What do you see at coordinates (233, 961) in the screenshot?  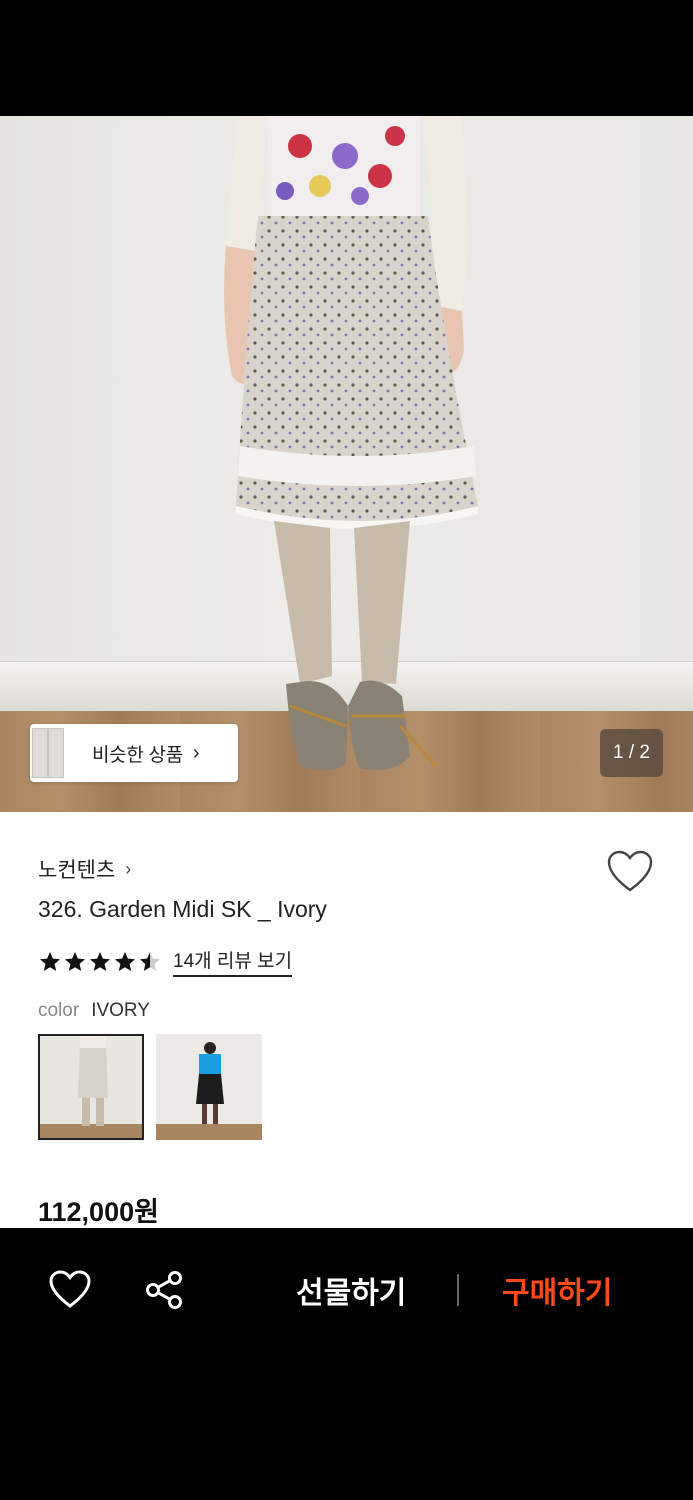 I see `review-link: 14개 리뷰 보기` at bounding box center [233, 961].